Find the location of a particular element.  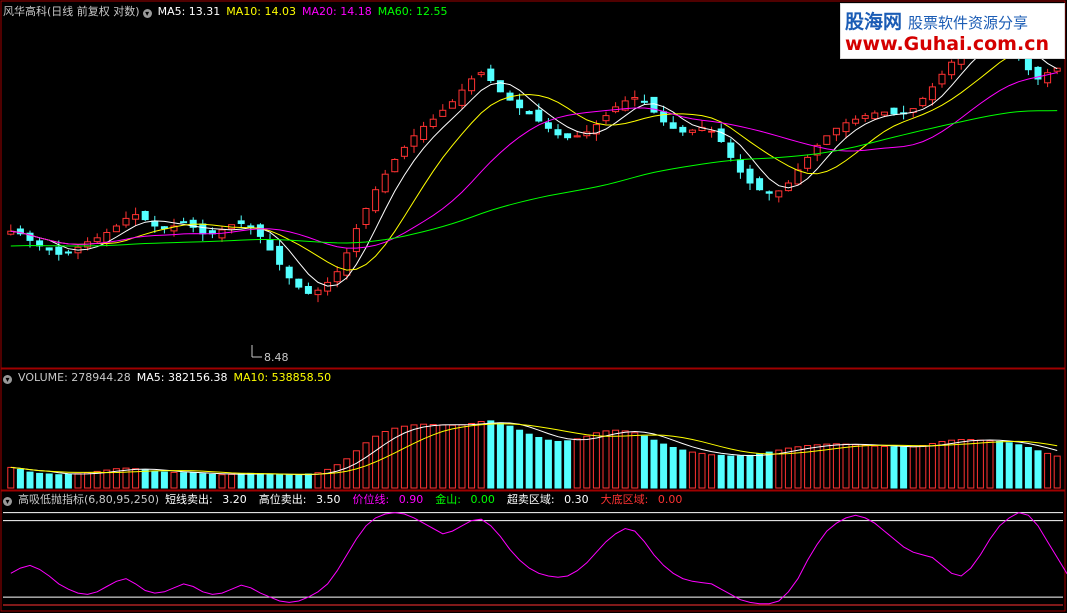

volume-ma10-label: MA10: 538858.50 is located at coordinates (282, 377).